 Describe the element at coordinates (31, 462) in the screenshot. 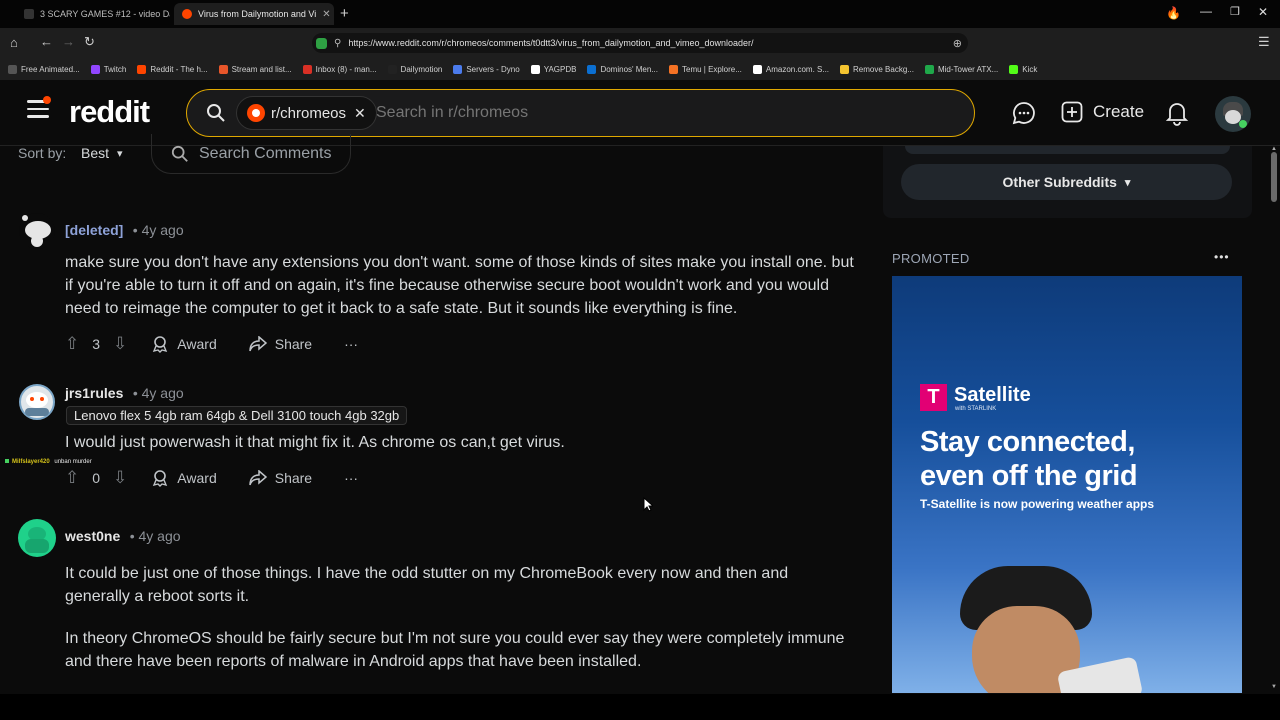

I see `overlay-username: Milfslayer420` at that location.